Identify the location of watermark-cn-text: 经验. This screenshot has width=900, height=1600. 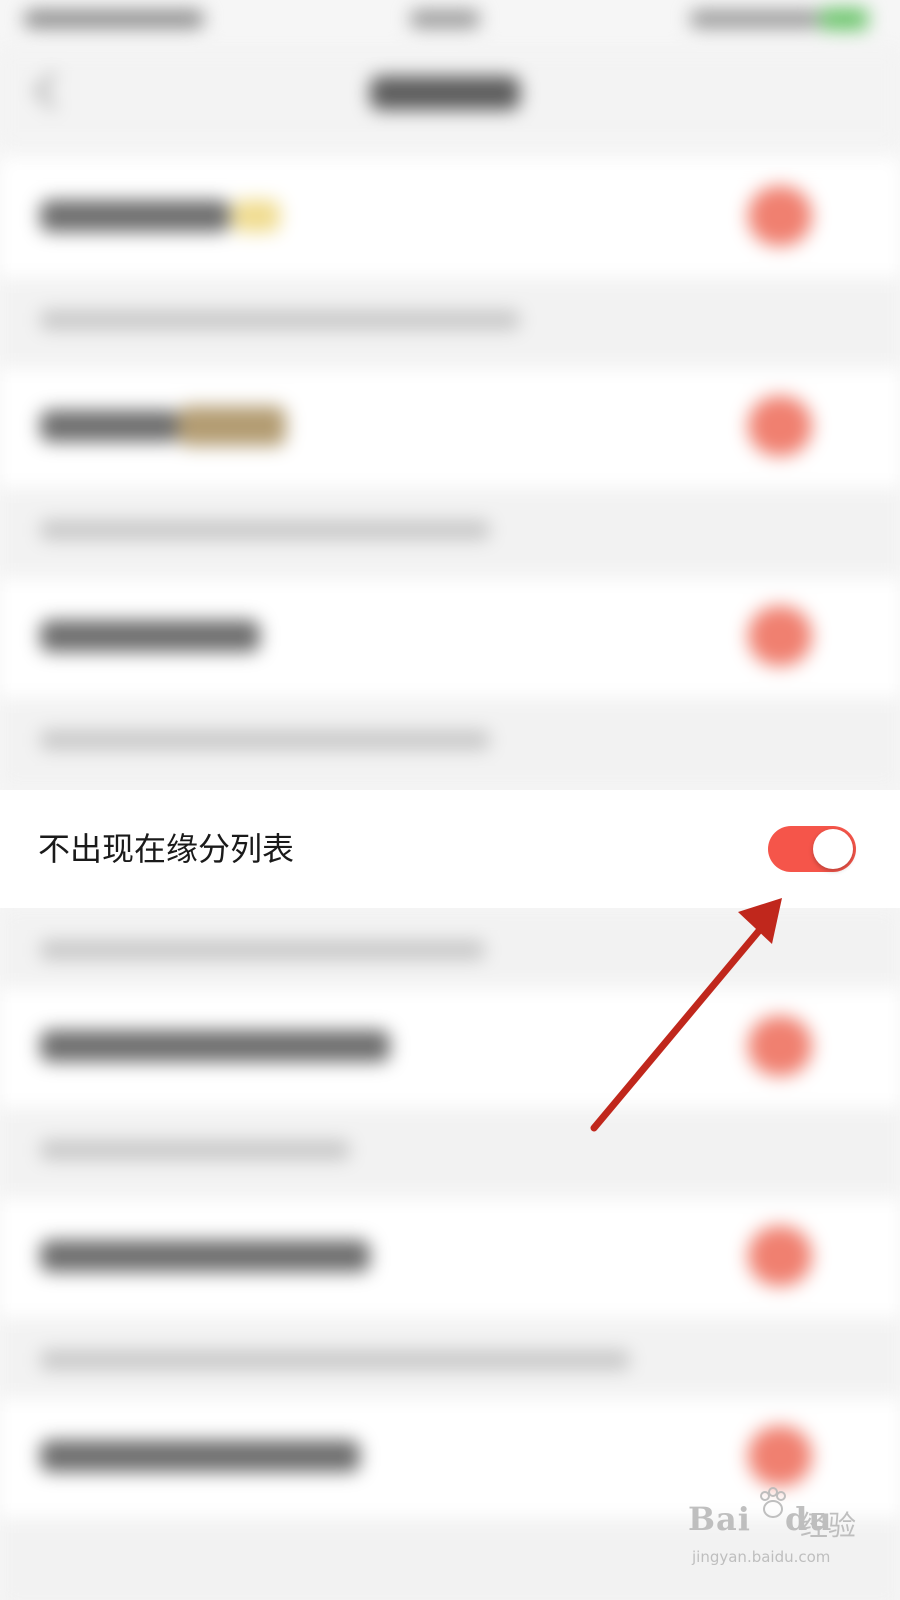
(828, 1525).